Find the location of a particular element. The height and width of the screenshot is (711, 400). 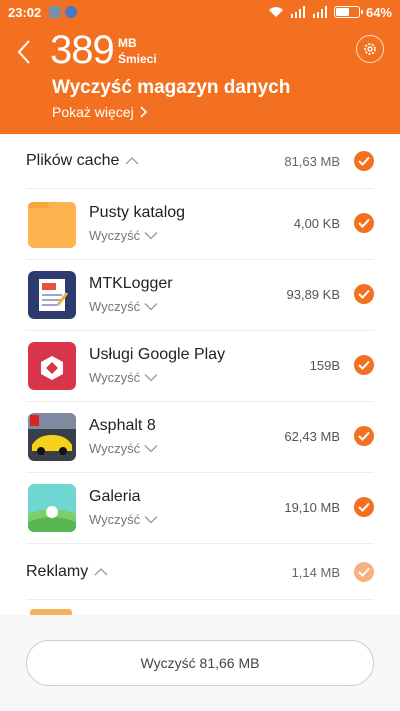

chevron-right-icon is located at coordinates (143, 112).